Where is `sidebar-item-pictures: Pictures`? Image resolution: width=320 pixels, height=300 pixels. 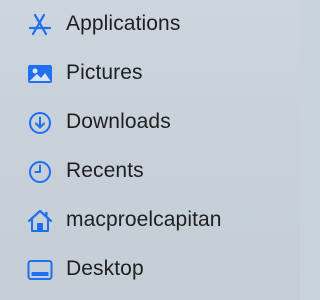 sidebar-item-pictures: Pictures is located at coordinates (150, 73).